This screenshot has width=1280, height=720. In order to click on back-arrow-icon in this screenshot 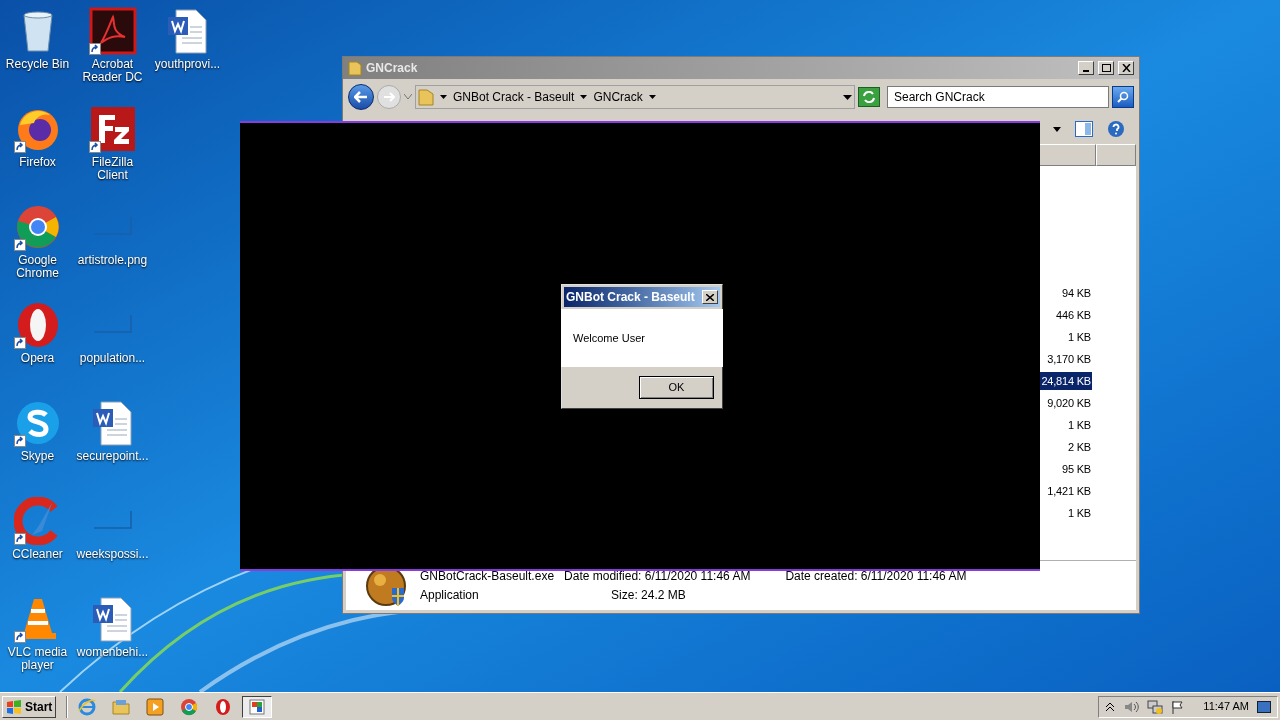, I will do `click(361, 97)`.